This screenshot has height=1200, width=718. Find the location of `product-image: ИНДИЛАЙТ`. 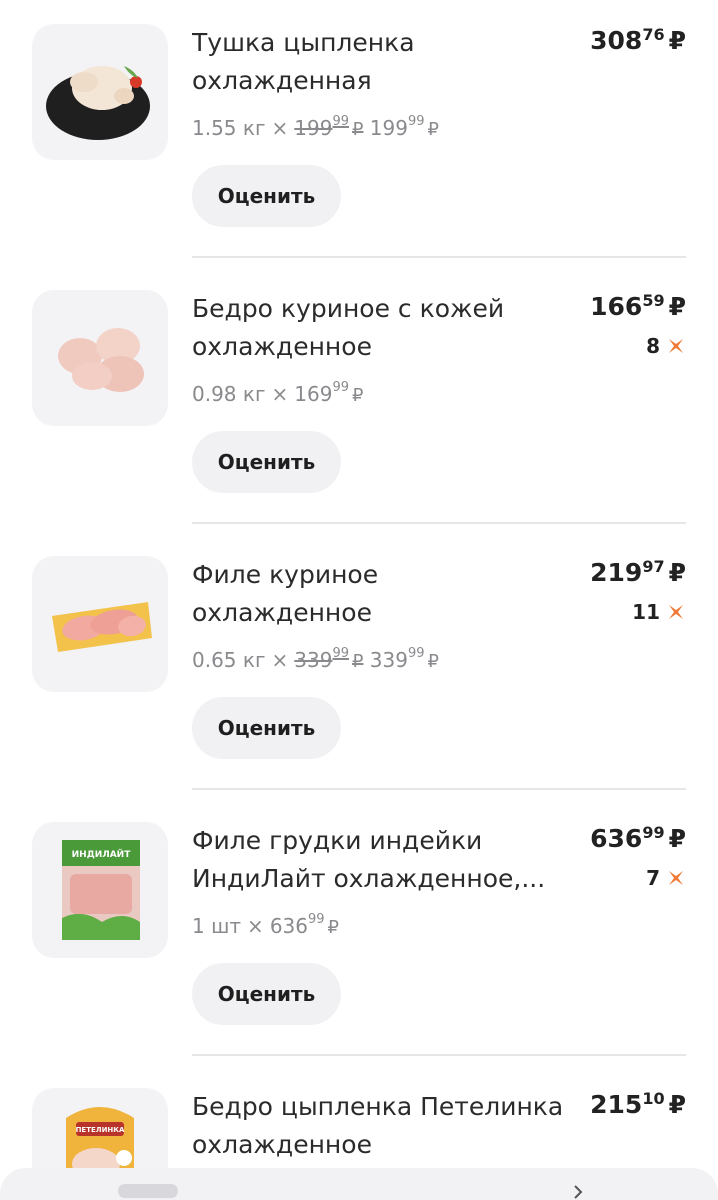

product-image: ИНДИЛАЙТ is located at coordinates (100, 890).